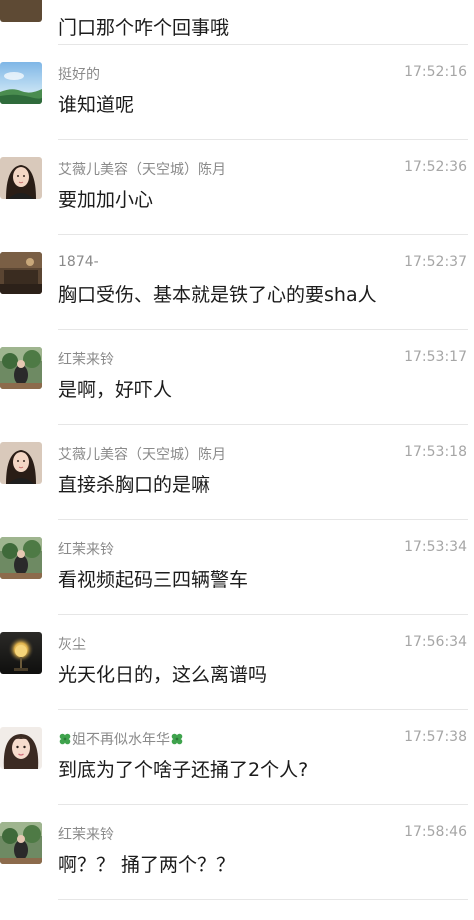 Image resolution: width=474 pixels, height=920 pixels. I want to click on message-text: 到底为了个啥子还捅了2个人?, so click(183, 770).